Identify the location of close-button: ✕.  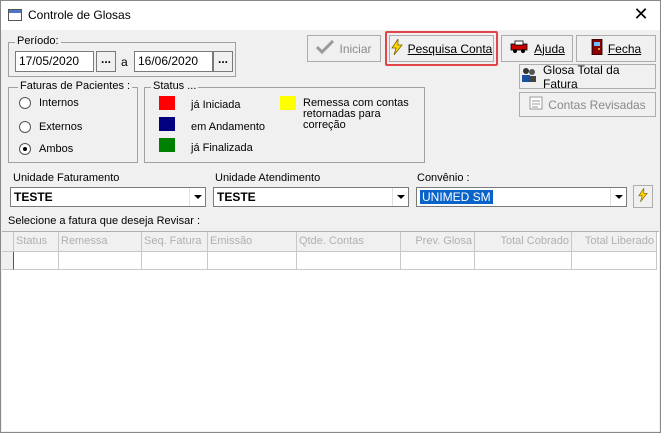
(641, 14).